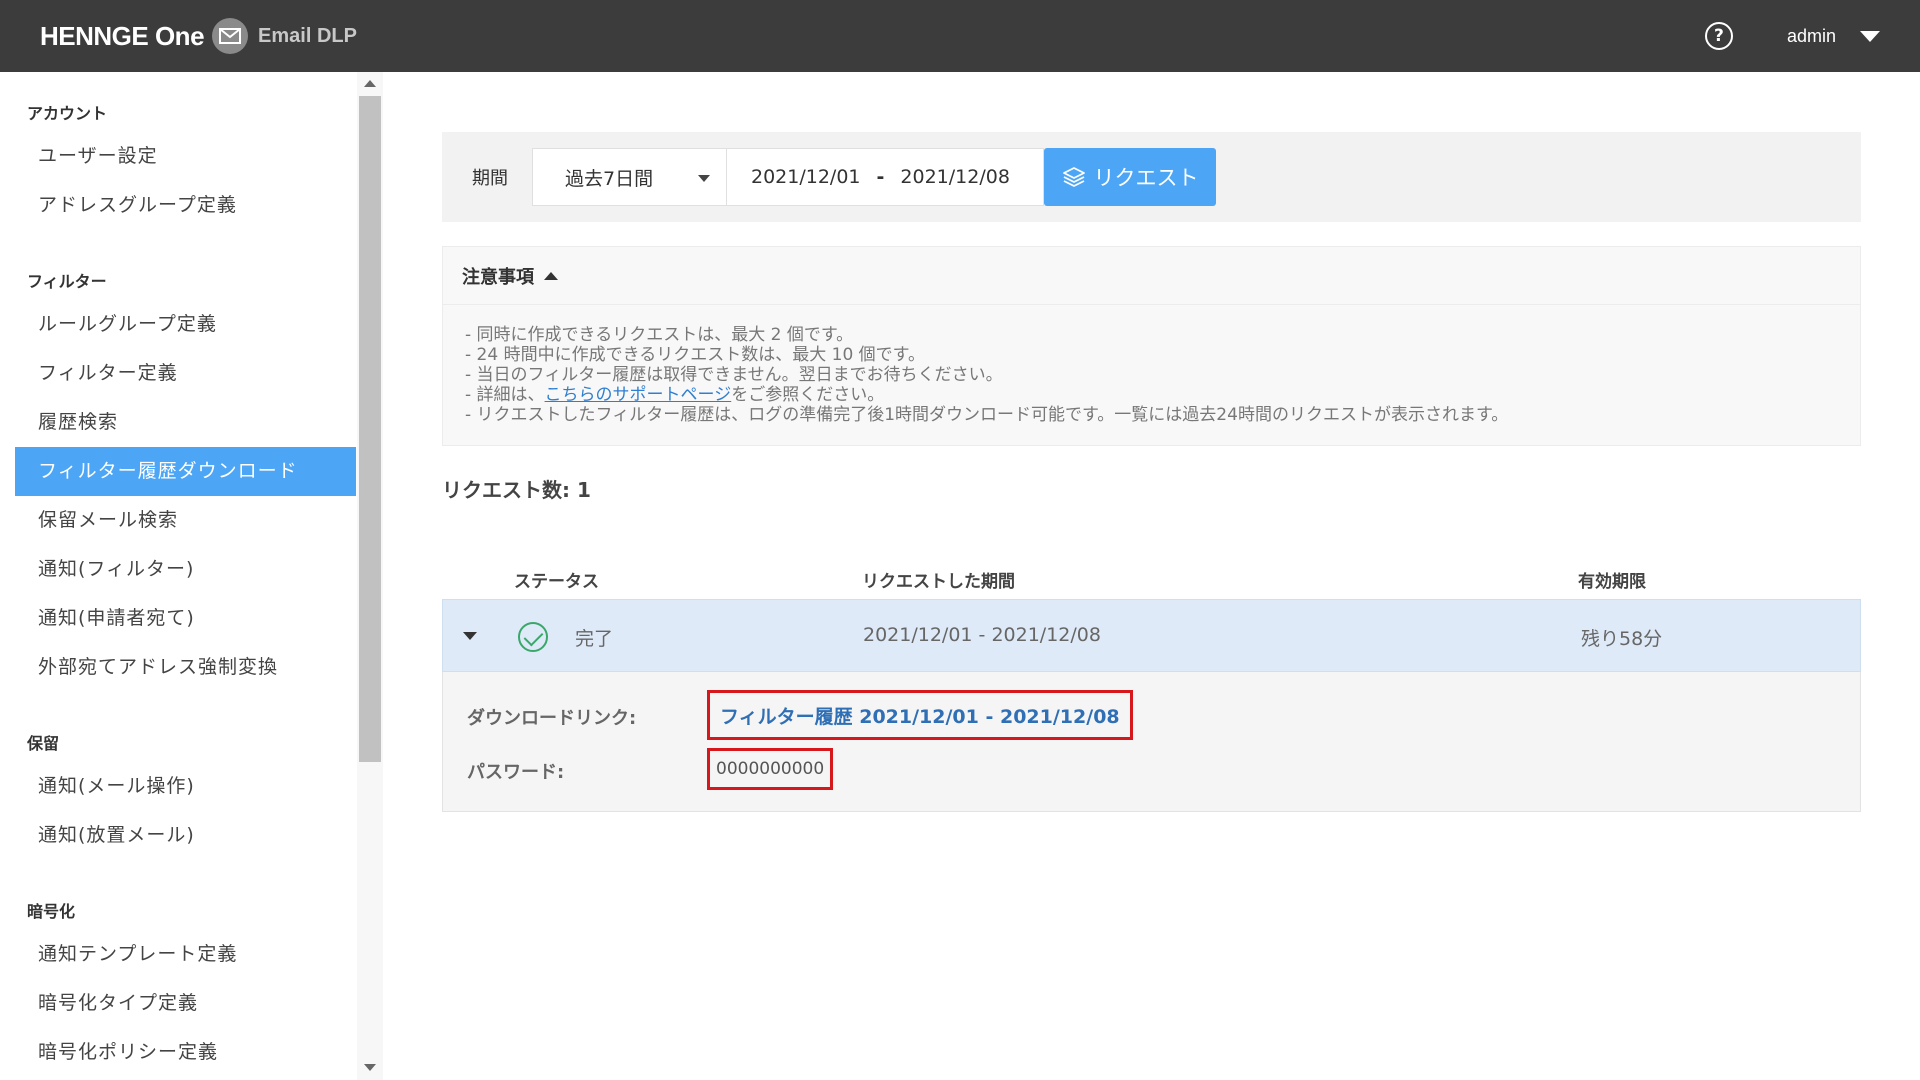 The width and height of the screenshot is (1920, 1080). I want to click on scroll-down-arrow-icon, so click(370, 1067).